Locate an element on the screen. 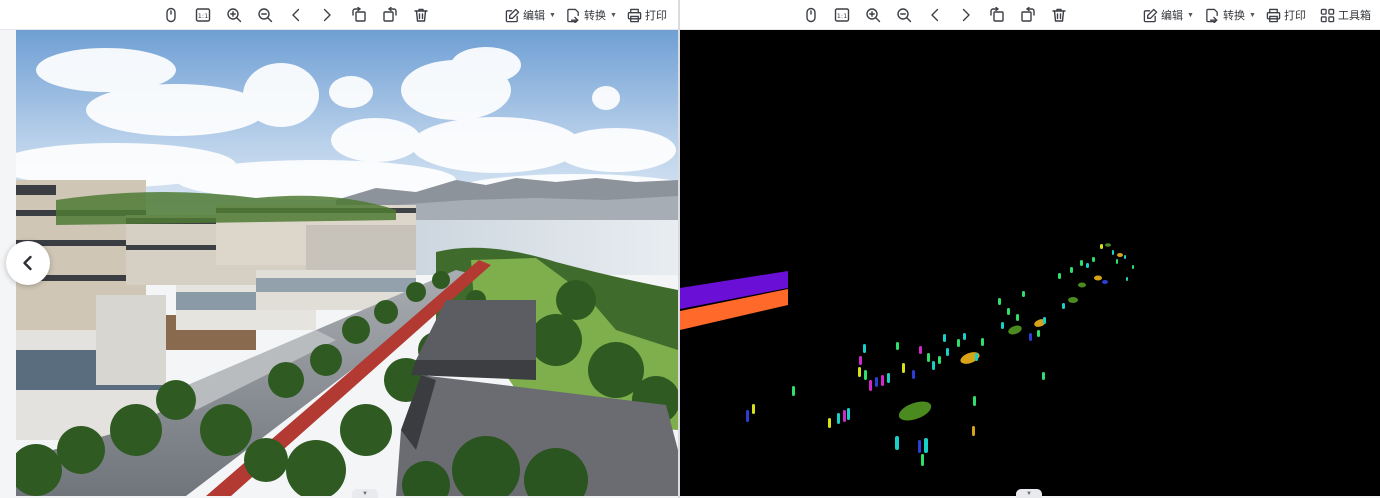 The height and width of the screenshot is (498, 1380). previous-image-button is located at coordinates (28, 263).